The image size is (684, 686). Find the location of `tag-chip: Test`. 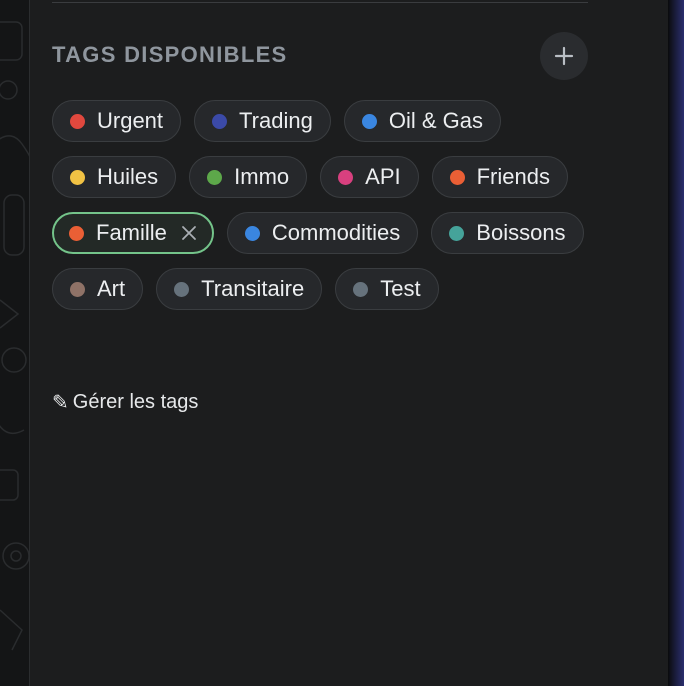

tag-chip: Test is located at coordinates (387, 289).